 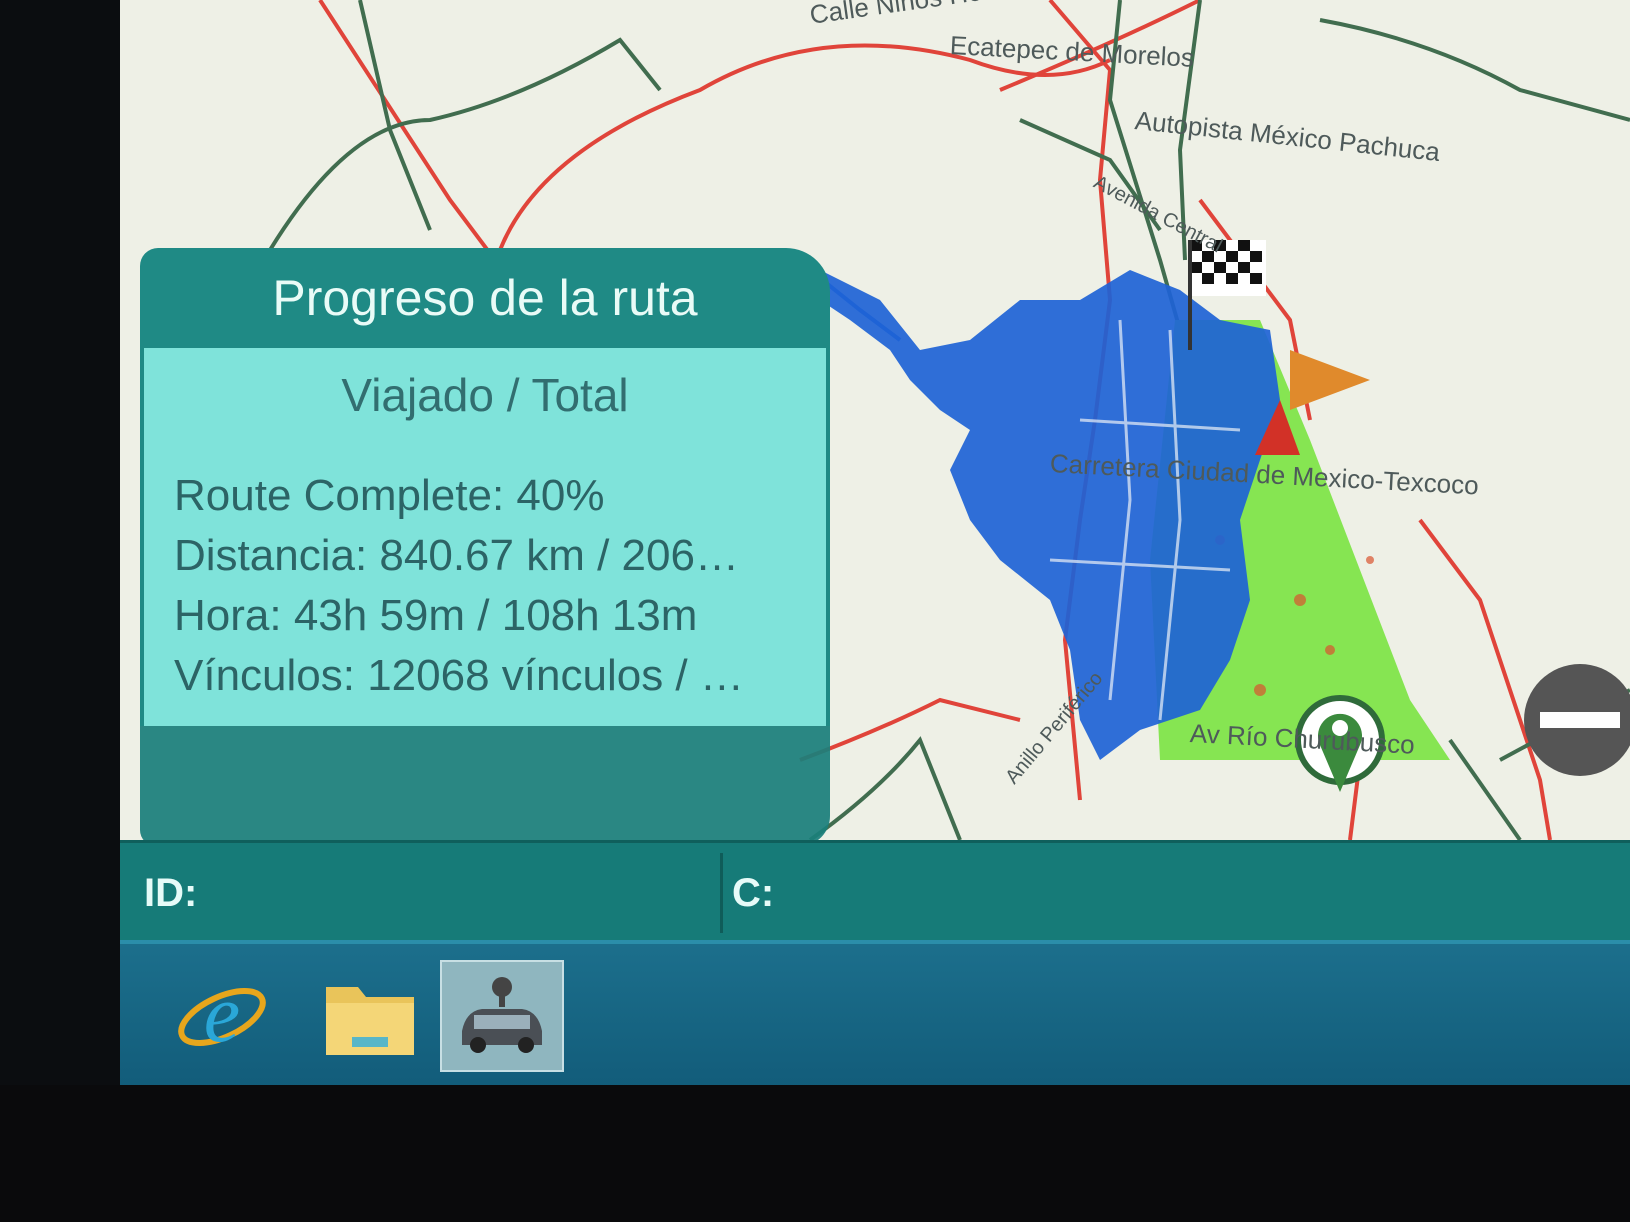 I want to click on navigation-app-button, so click(x=502, y=1016).